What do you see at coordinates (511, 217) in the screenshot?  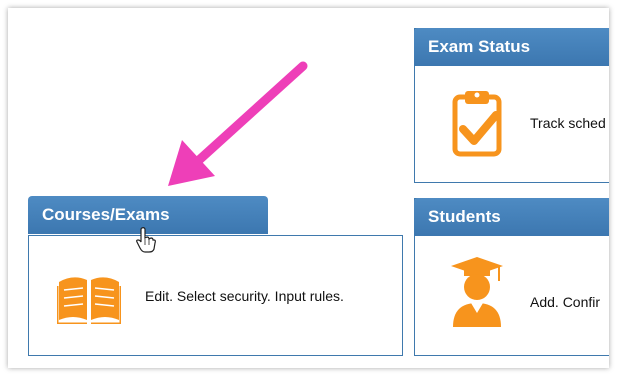 I see `students-title: Students` at bounding box center [511, 217].